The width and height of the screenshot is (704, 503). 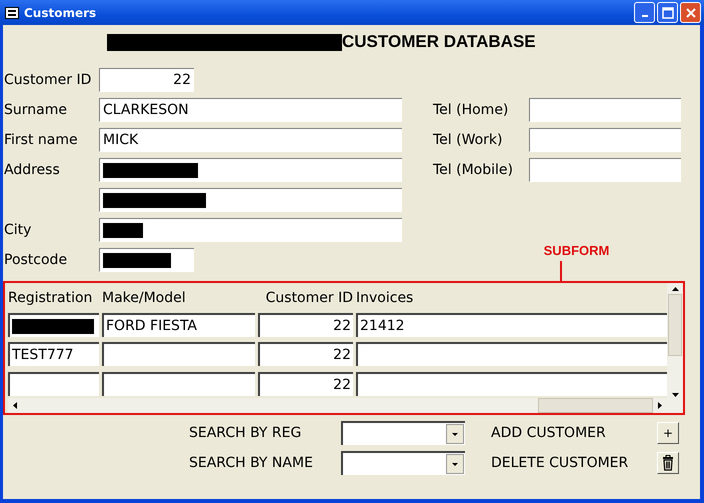 What do you see at coordinates (337, 405) in the screenshot?
I see `horizontal-scrollbar` at bounding box center [337, 405].